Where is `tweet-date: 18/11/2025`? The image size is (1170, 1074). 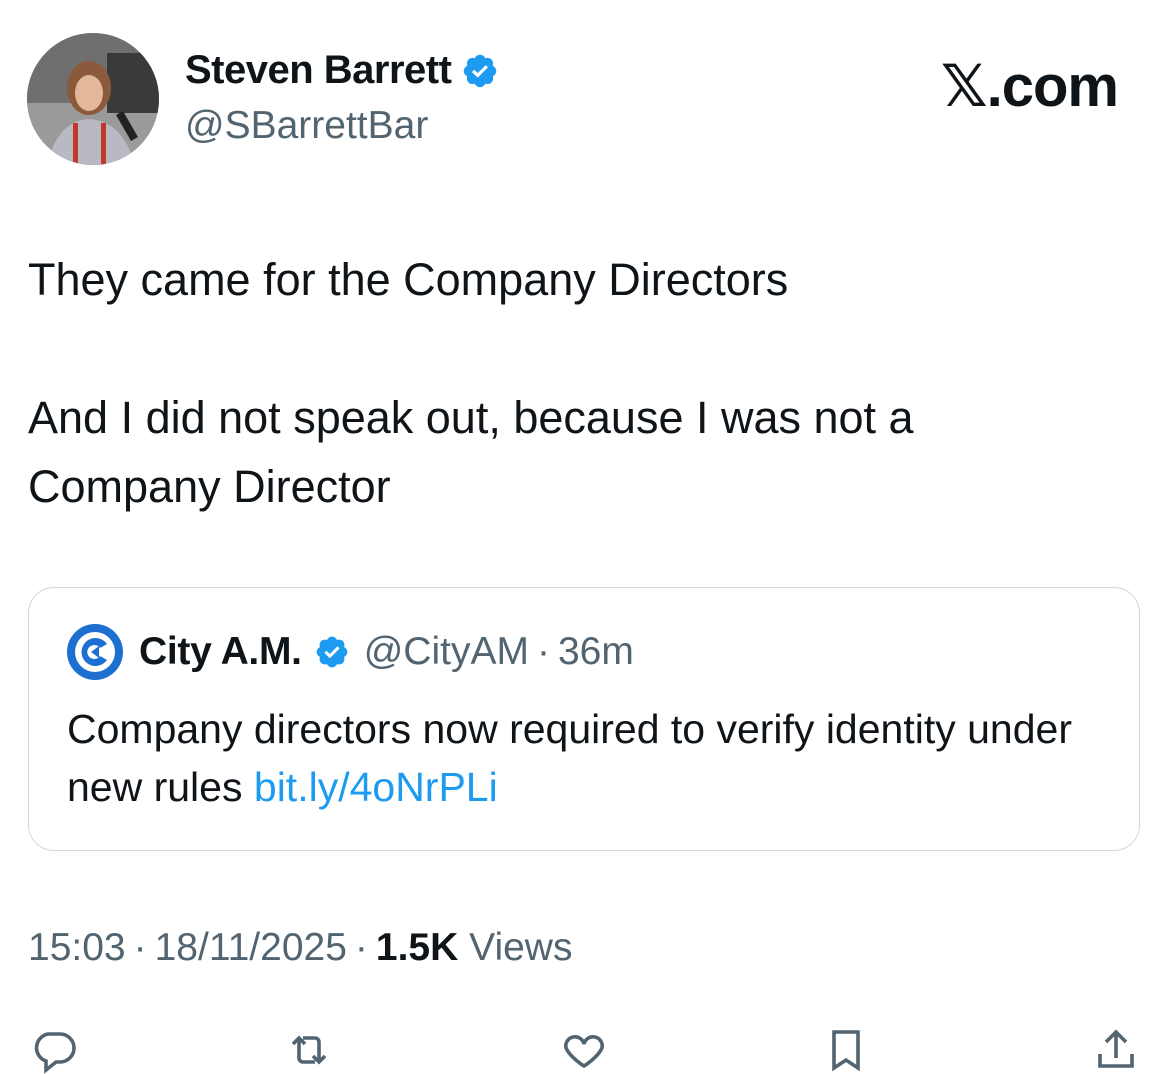 tweet-date: 18/11/2025 is located at coordinates (251, 947).